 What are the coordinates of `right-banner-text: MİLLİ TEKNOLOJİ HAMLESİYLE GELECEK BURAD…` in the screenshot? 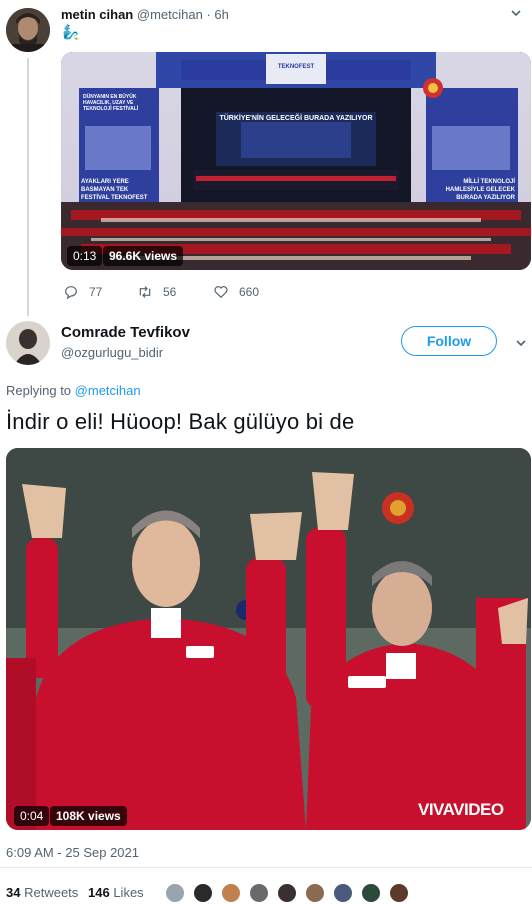 It's located at (480, 190).